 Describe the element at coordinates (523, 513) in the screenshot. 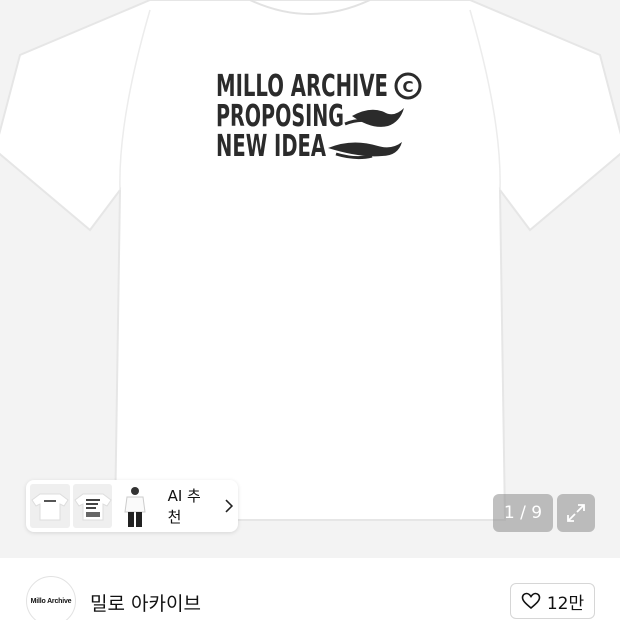

I see `image-pager: 1 / 9` at that location.